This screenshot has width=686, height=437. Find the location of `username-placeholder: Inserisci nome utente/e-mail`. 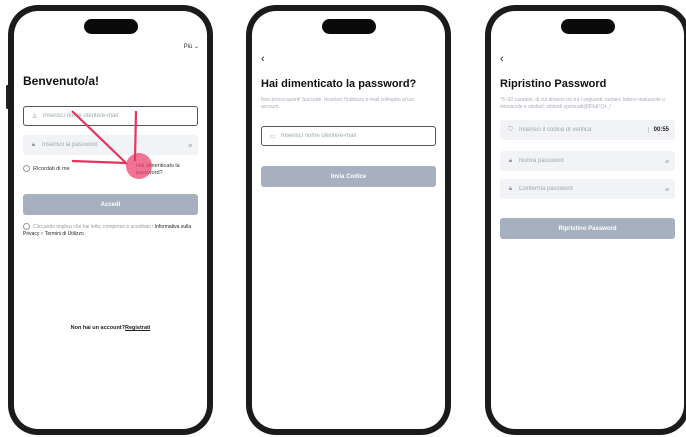

username-placeholder: Inserisci nome utente/e-mail is located at coordinates (81, 116).